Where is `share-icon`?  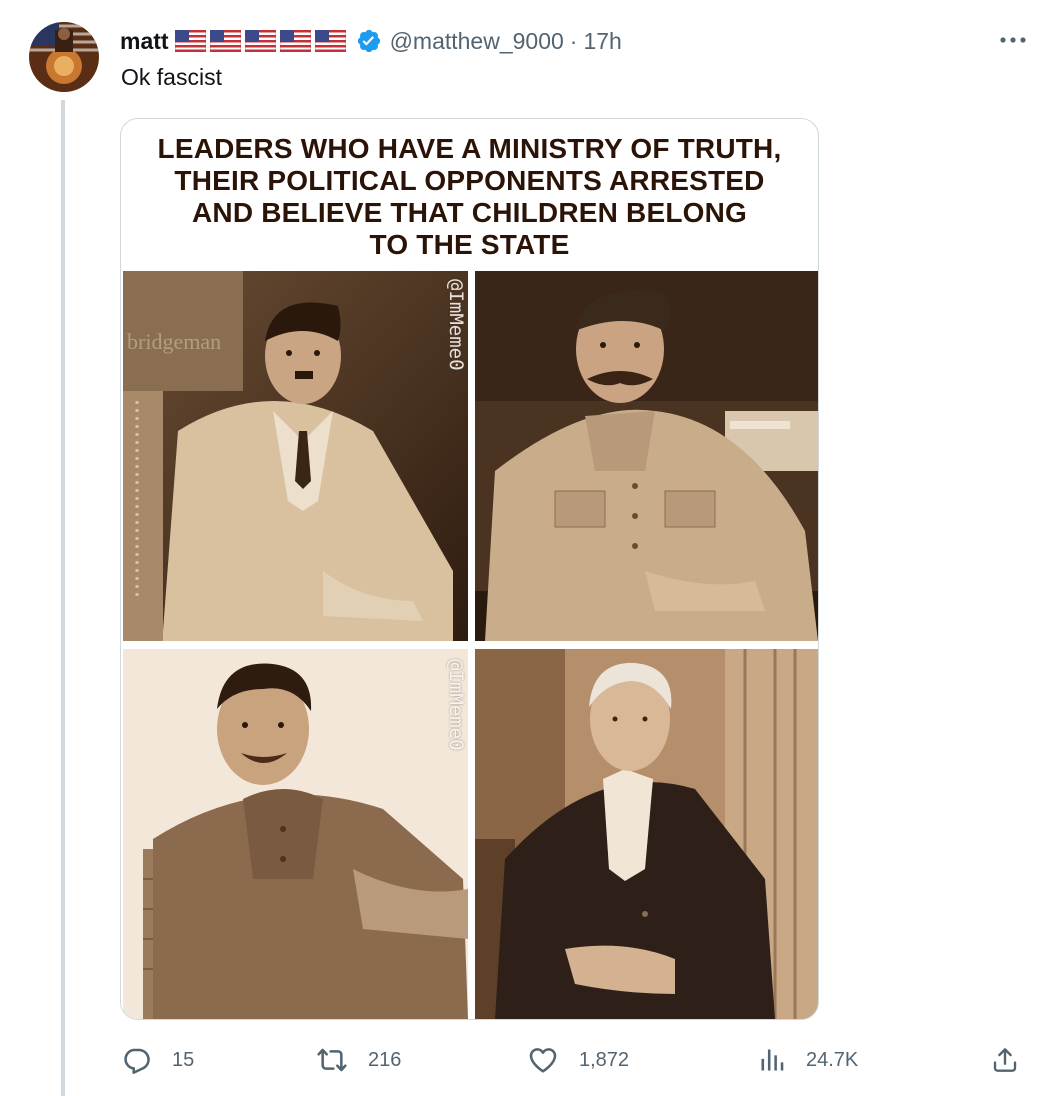
share-icon is located at coordinates (1005, 1060).